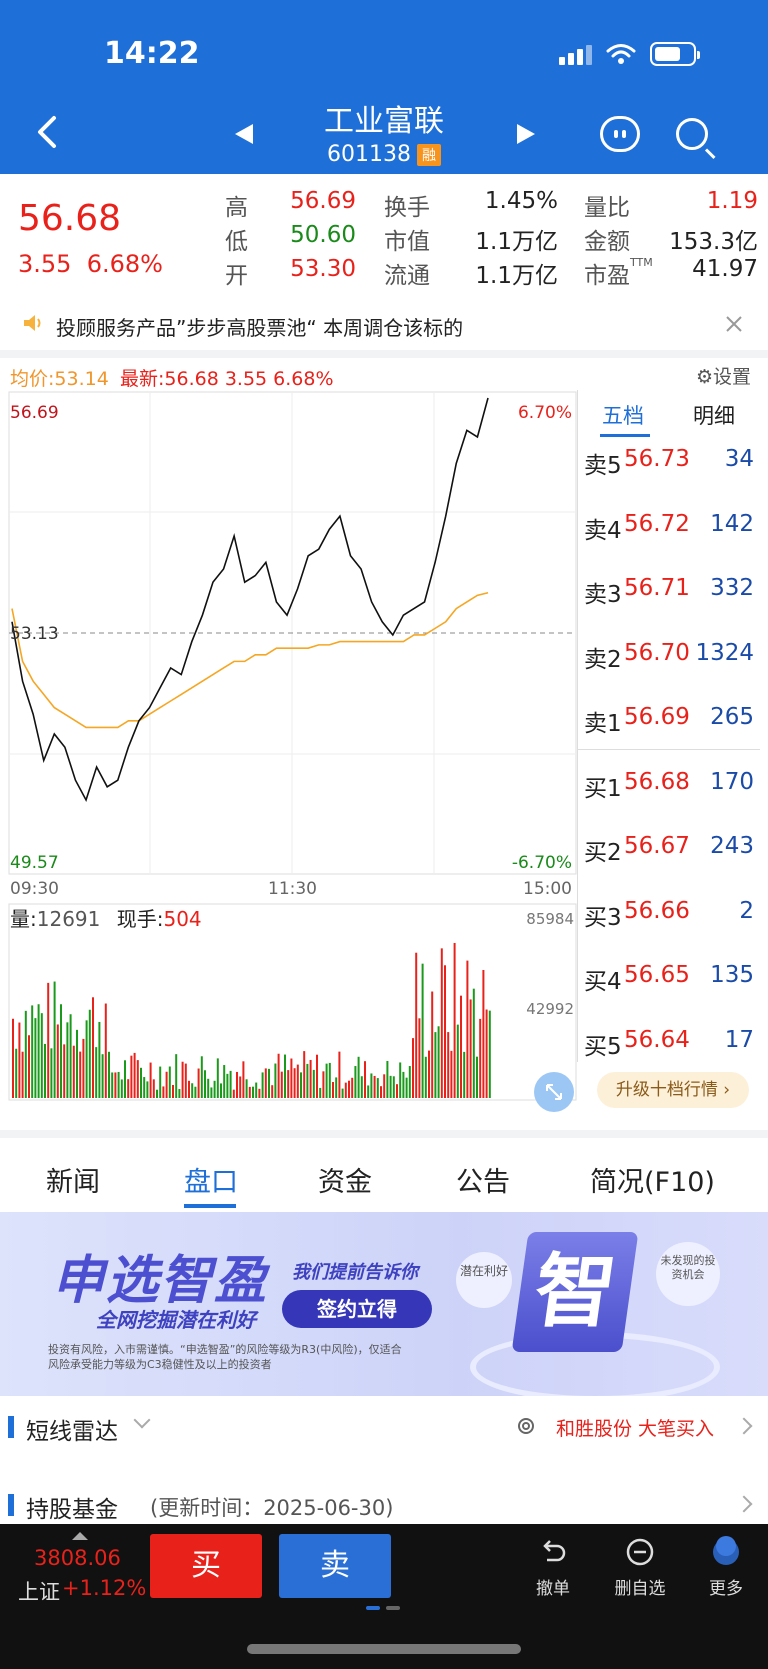 Image resolution: width=768 pixels, height=1669 pixels. What do you see at coordinates (73, 1179) in the screenshot?
I see `tab-news: 新闻` at bounding box center [73, 1179].